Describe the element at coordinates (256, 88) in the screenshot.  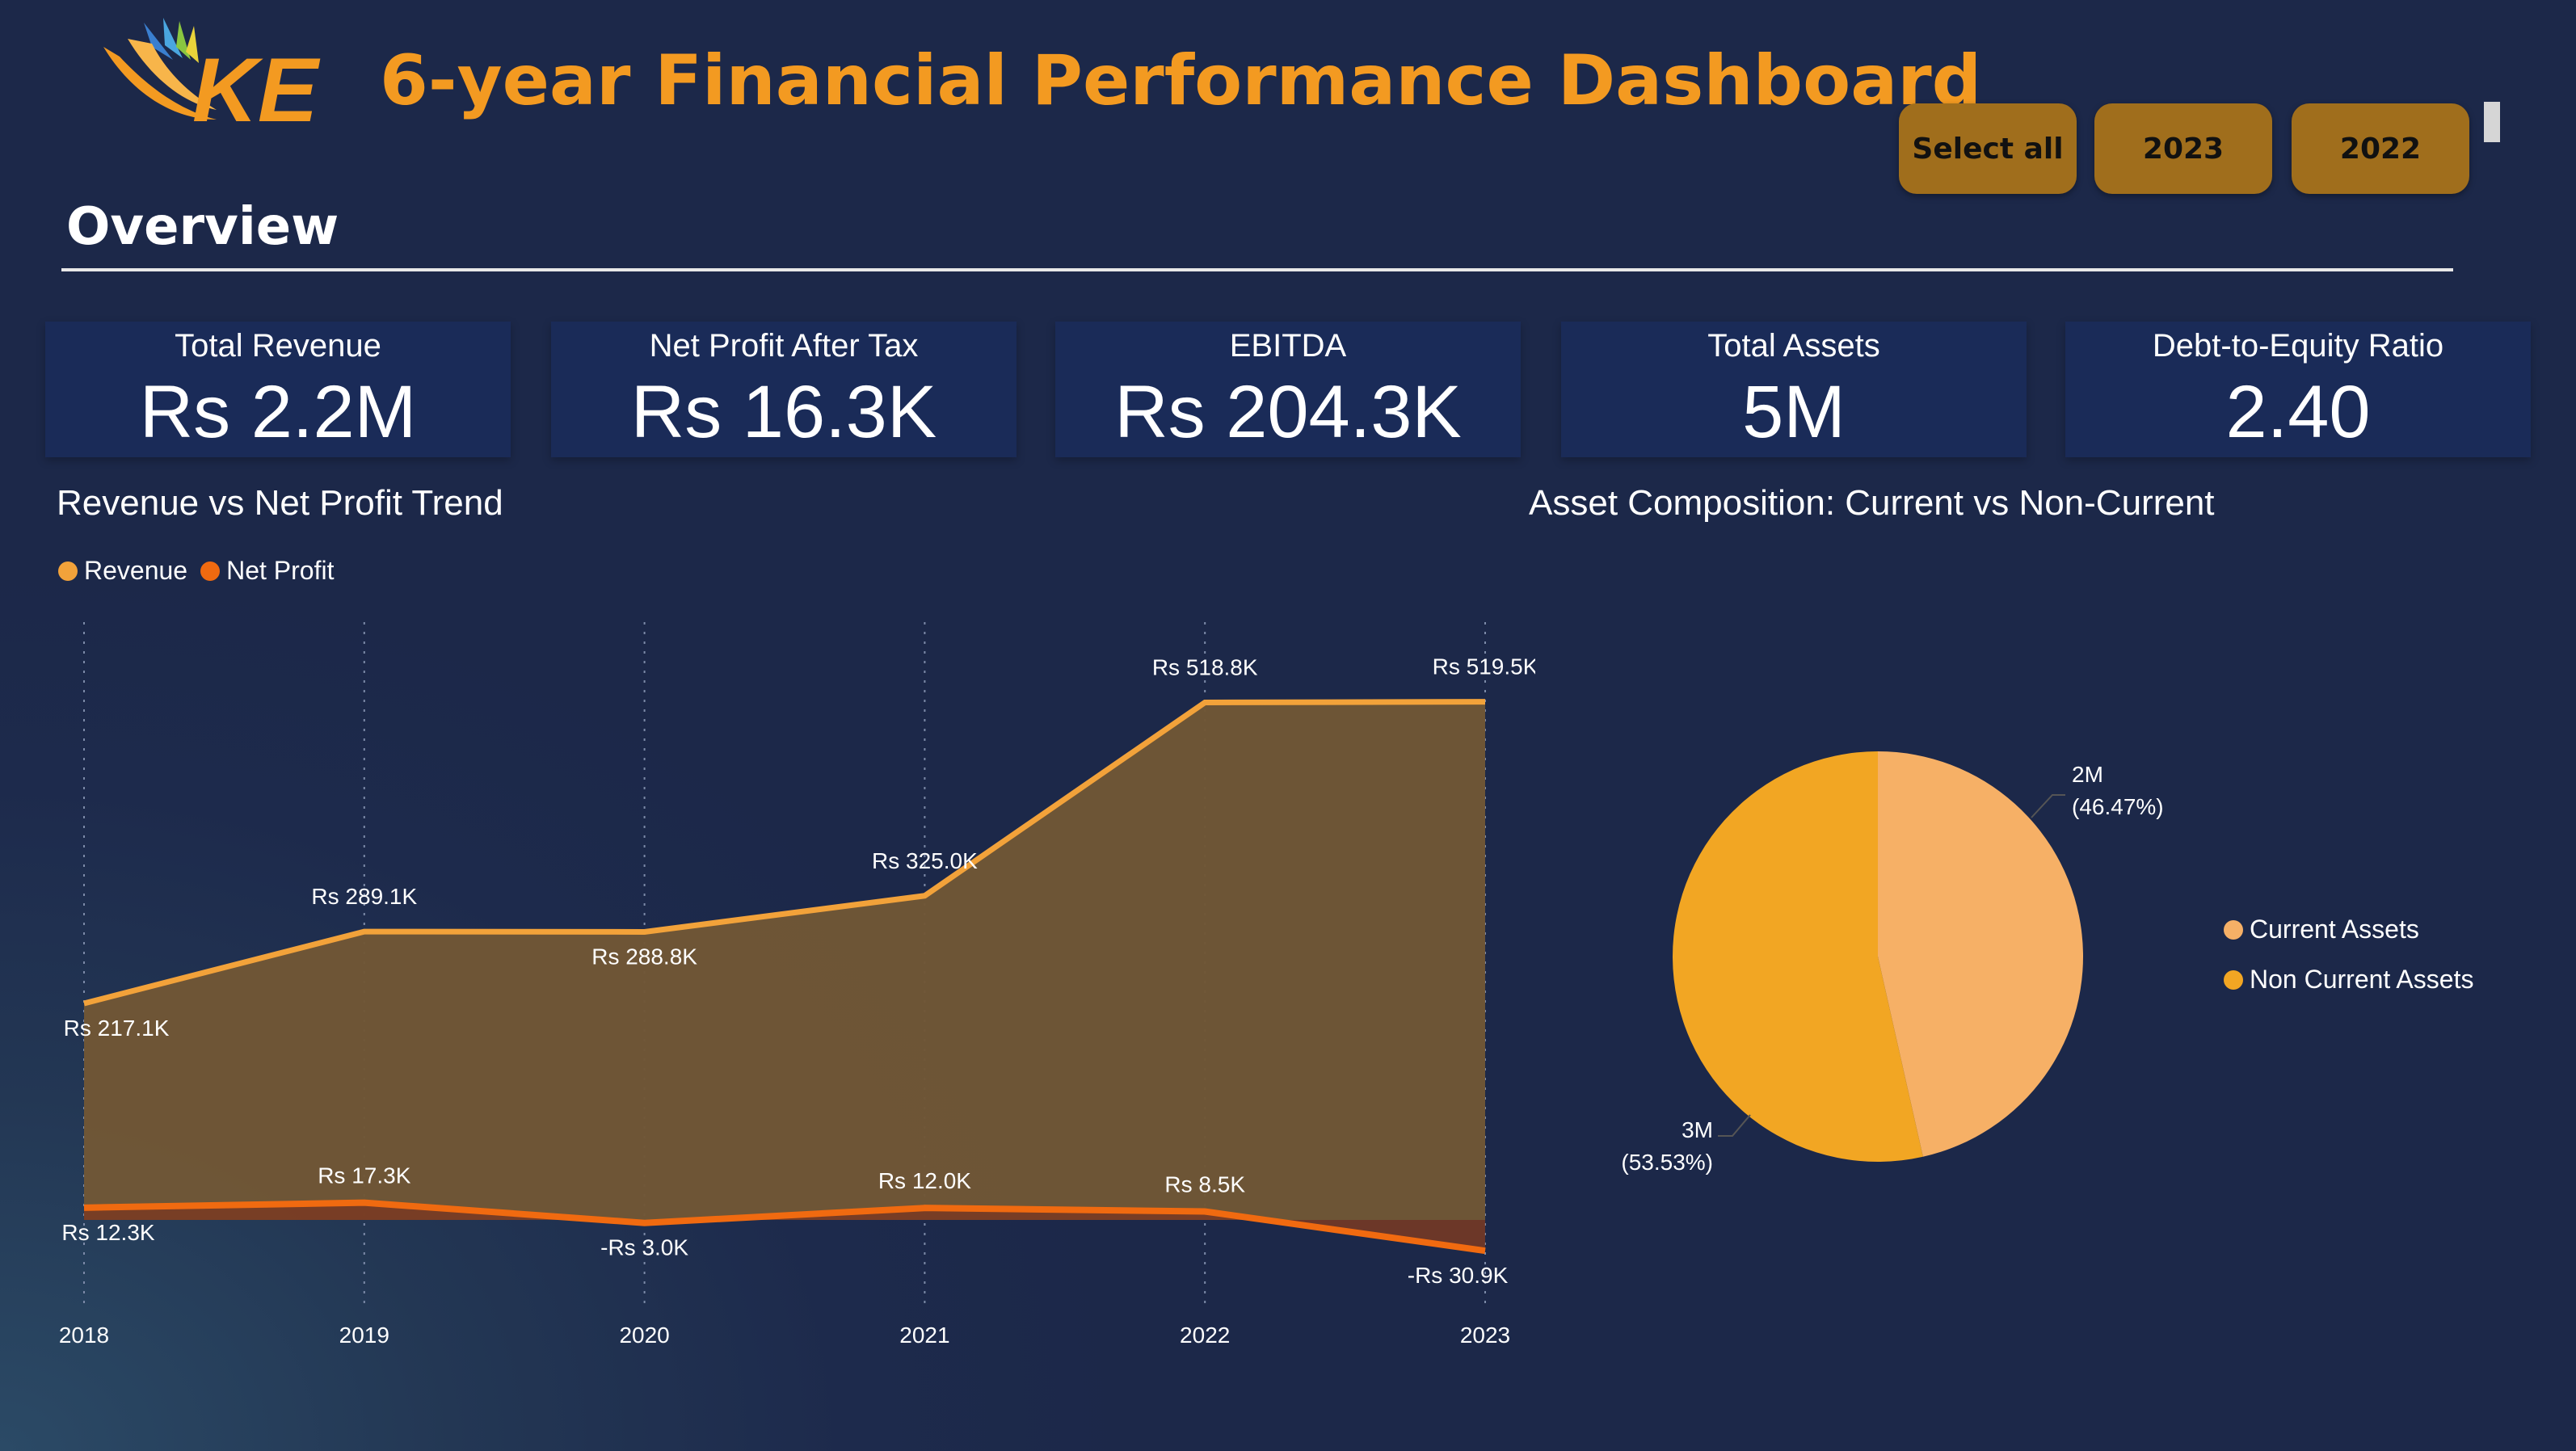
I see `logo-text: KE` at that location.